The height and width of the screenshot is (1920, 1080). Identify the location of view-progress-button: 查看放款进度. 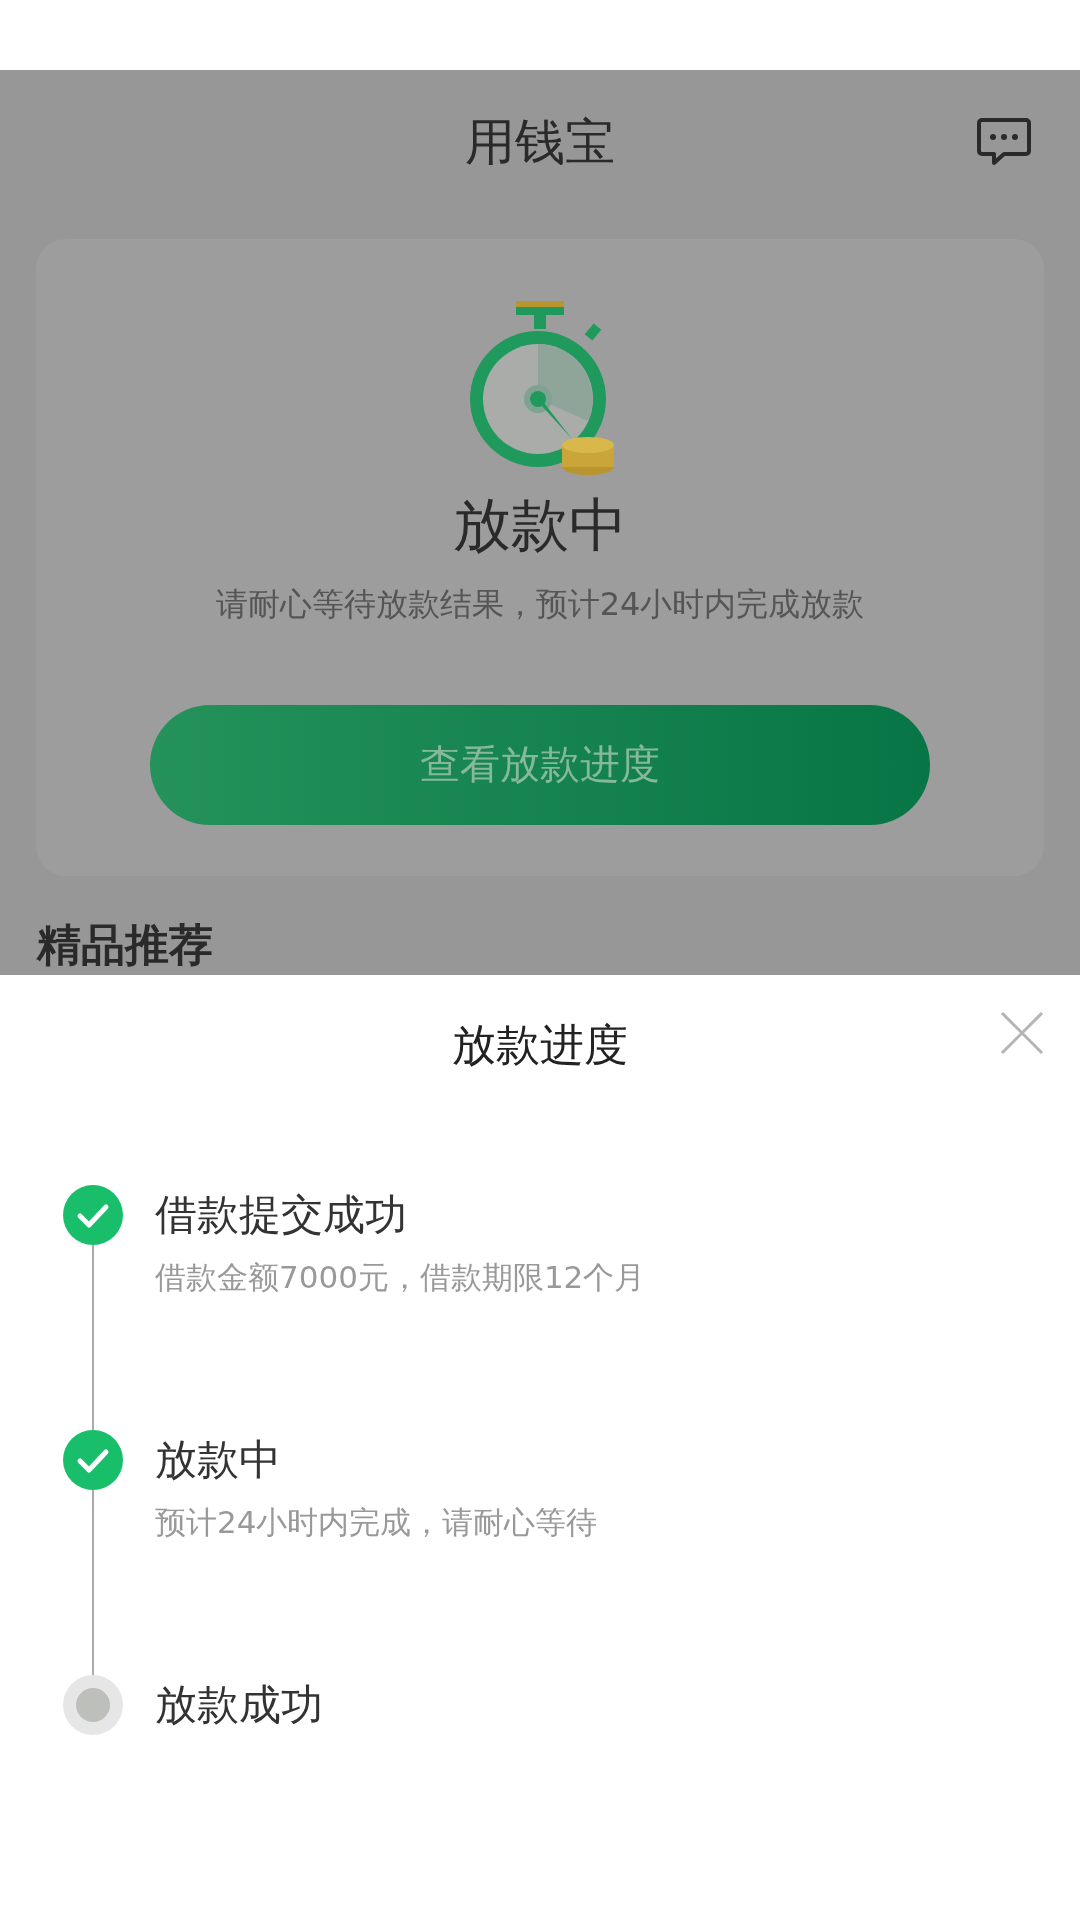
(540, 764).